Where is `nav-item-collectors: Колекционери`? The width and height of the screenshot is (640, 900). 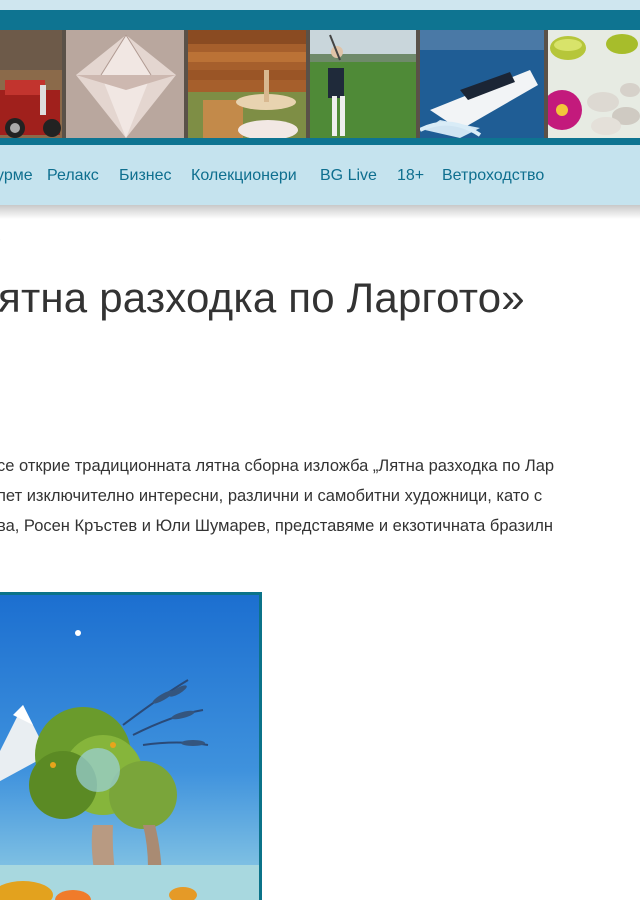
nav-item-collectors: Колекционери is located at coordinates (244, 176).